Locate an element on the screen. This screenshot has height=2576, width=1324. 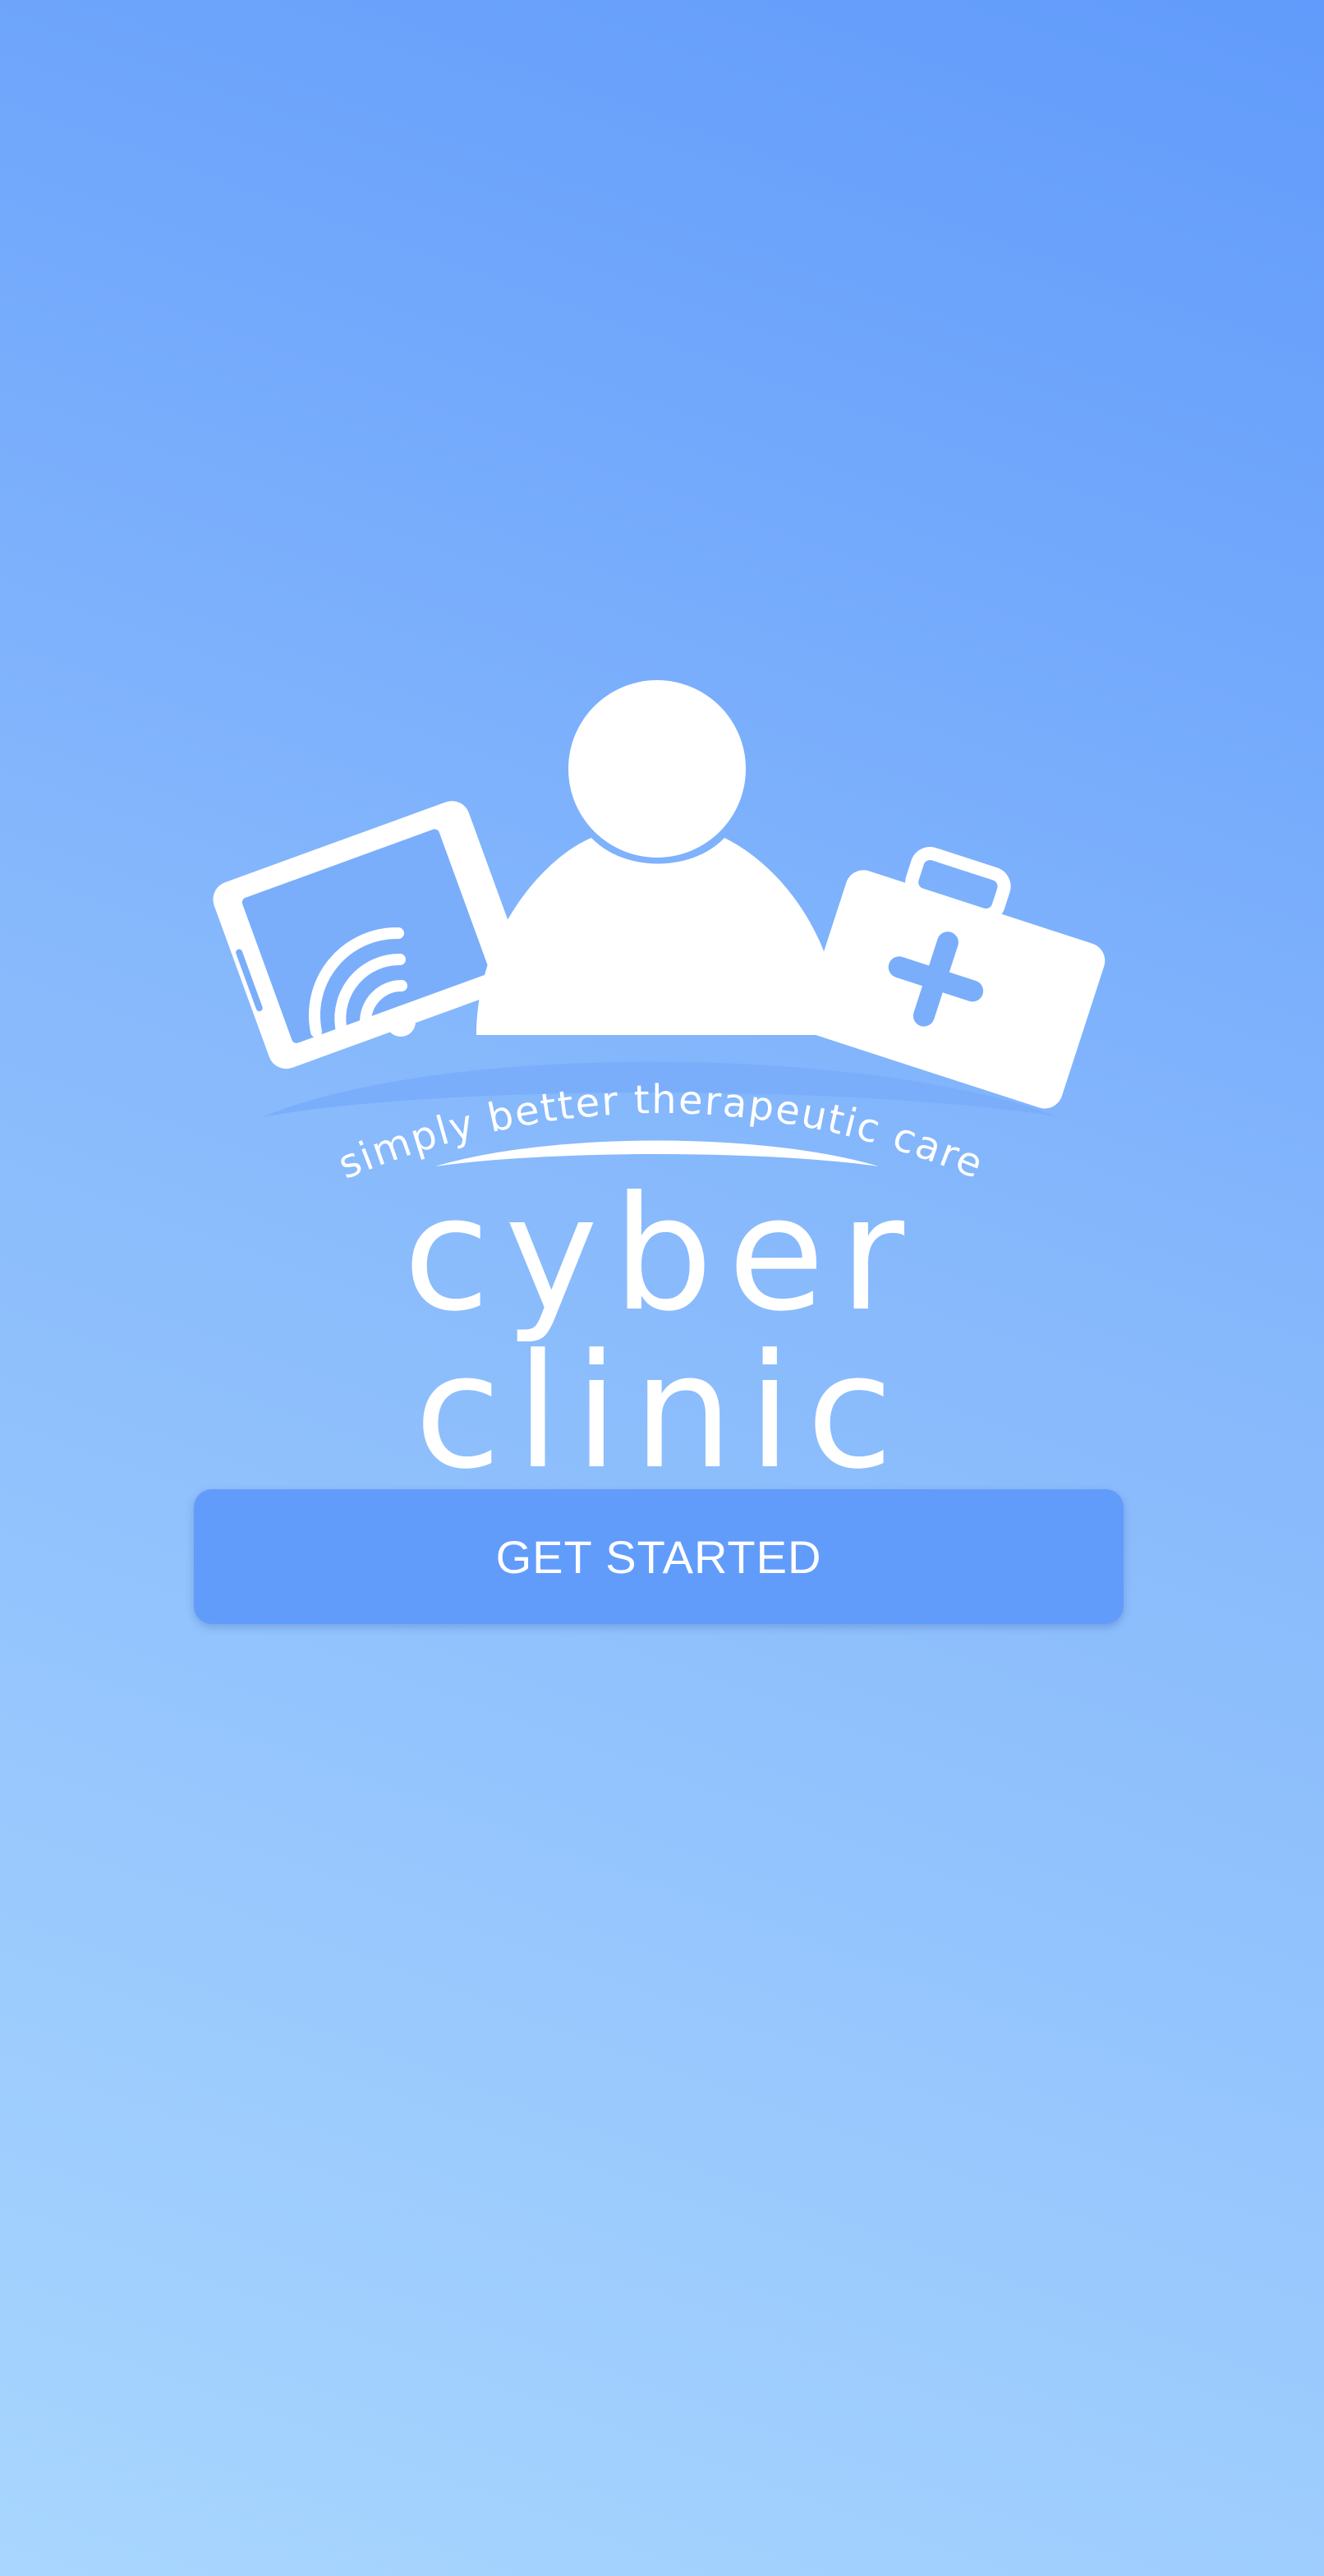
get-started-button: GET STARTED is located at coordinates (659, 1556).